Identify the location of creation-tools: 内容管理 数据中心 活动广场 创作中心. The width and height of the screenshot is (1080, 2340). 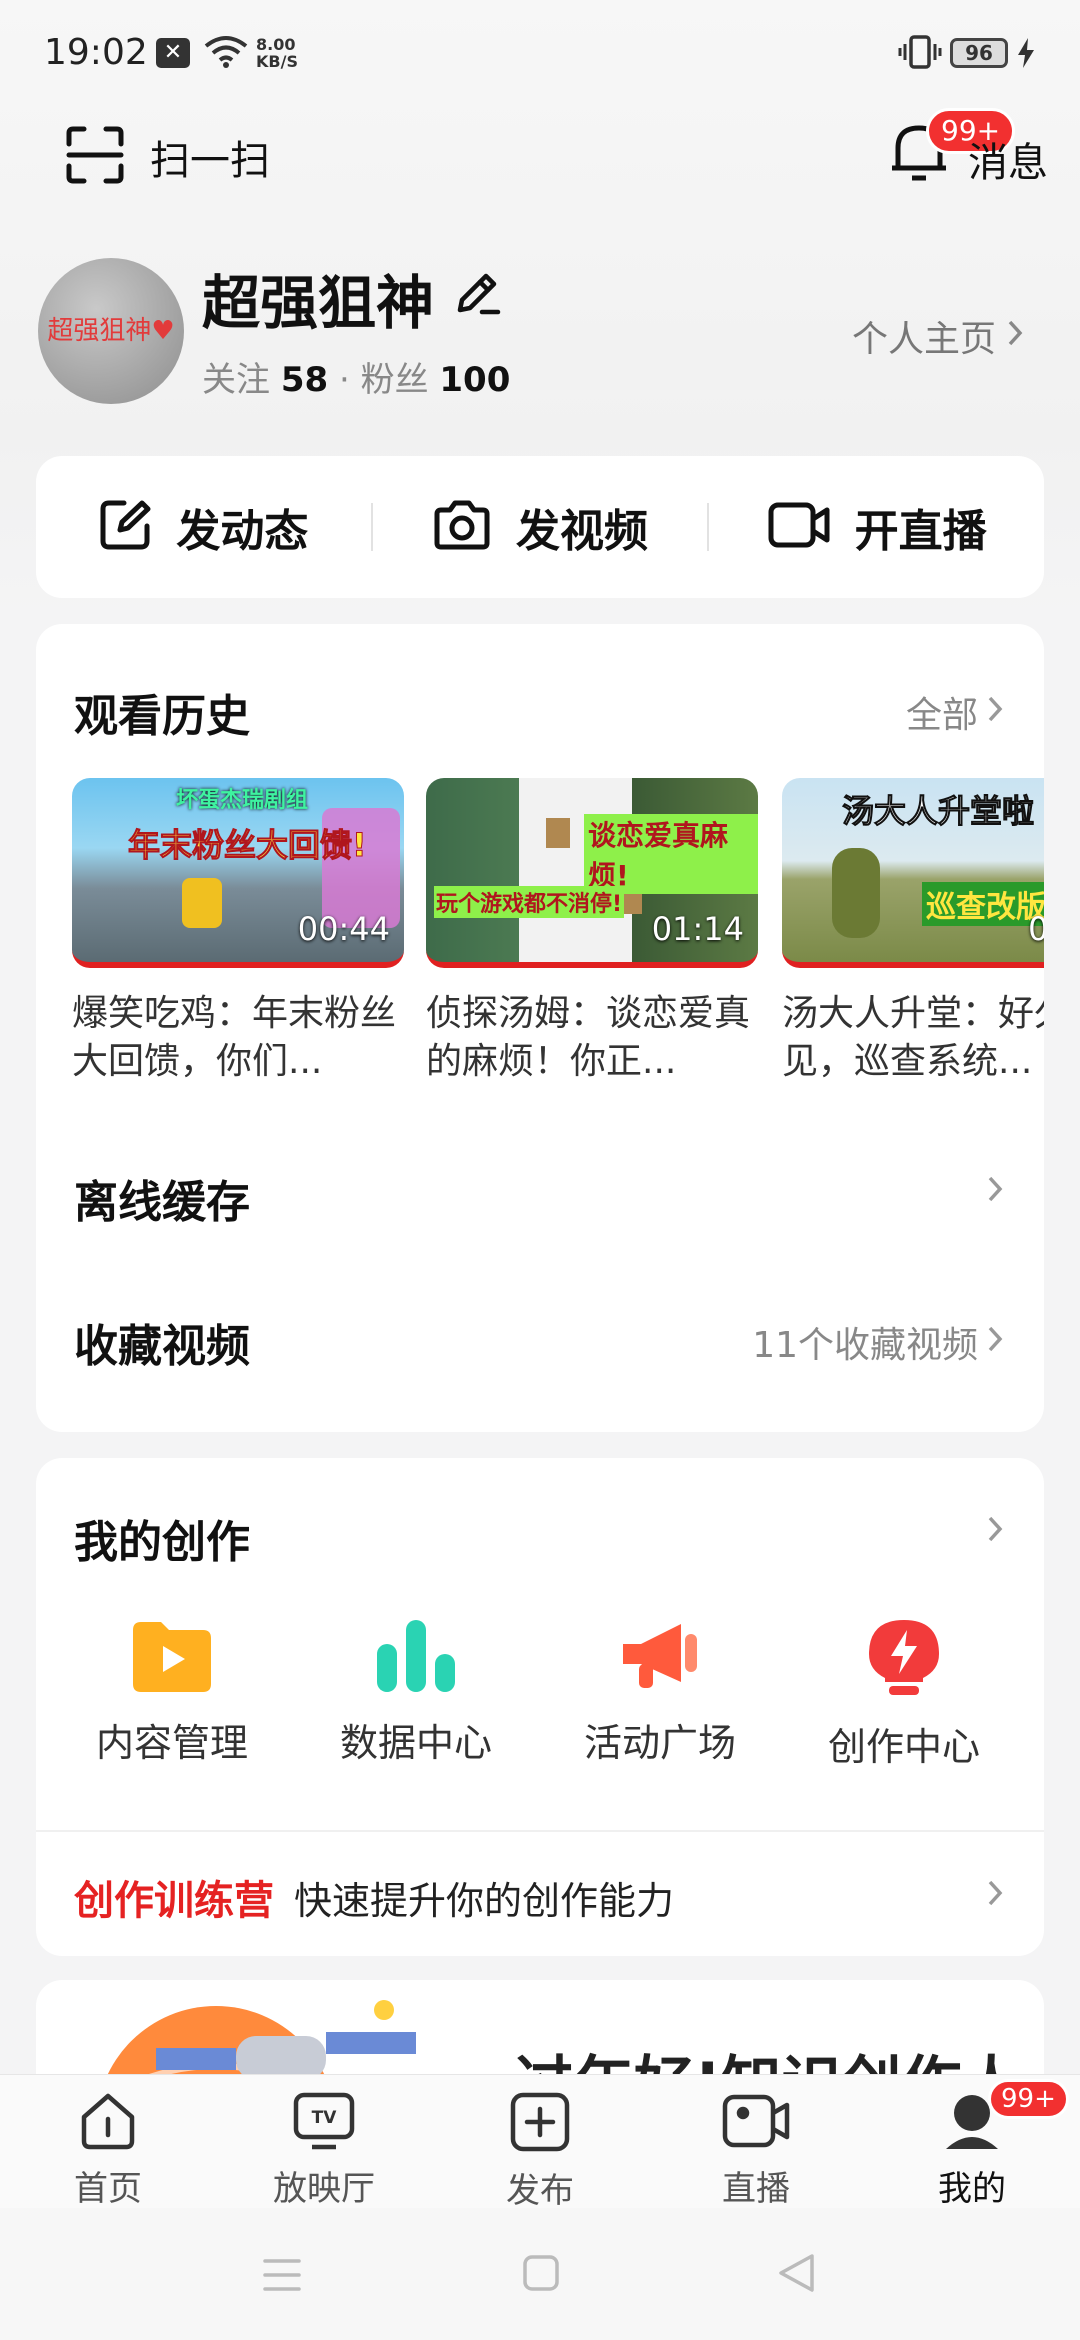
(540, 1694).